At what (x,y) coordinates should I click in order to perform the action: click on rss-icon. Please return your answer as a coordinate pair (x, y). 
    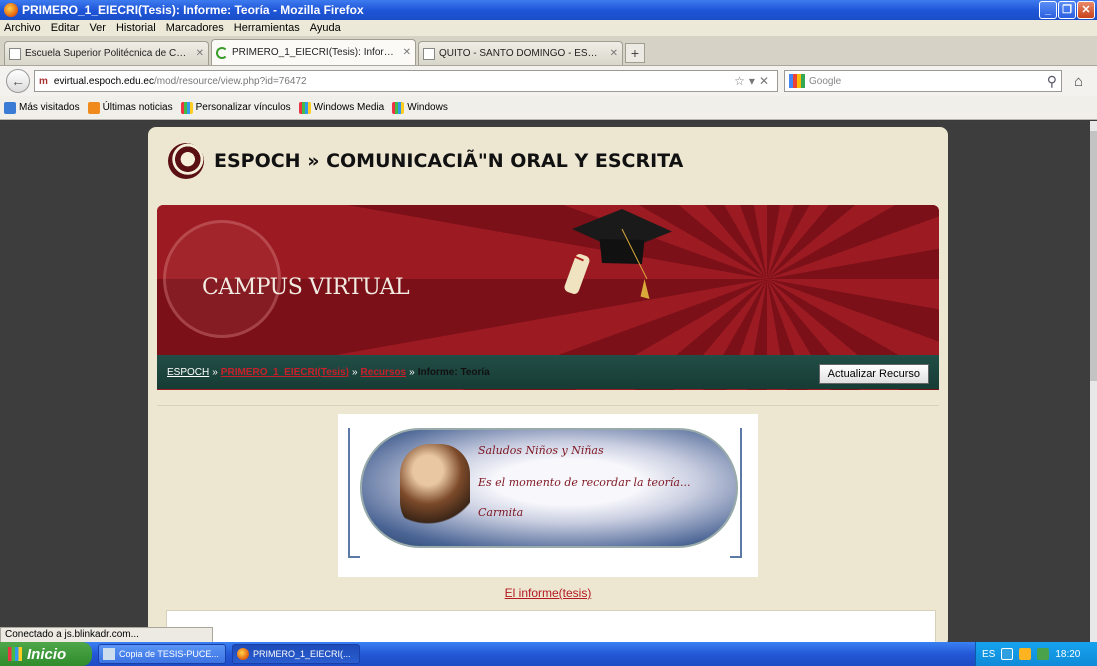
    Looking at the image, I should click on (93, 107).